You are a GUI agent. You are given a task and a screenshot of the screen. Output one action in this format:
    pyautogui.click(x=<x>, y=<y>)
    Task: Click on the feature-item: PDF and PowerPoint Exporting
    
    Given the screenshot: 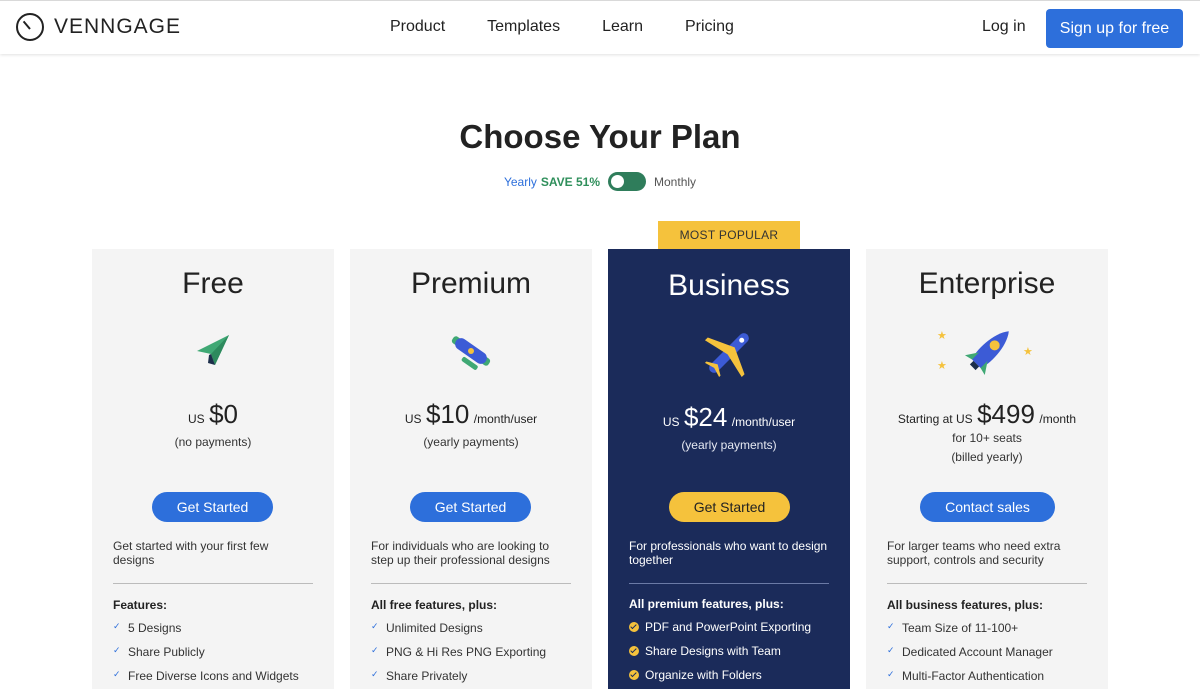 What is the action you would take?
    pyautogui.click(x=720, y=632)
    